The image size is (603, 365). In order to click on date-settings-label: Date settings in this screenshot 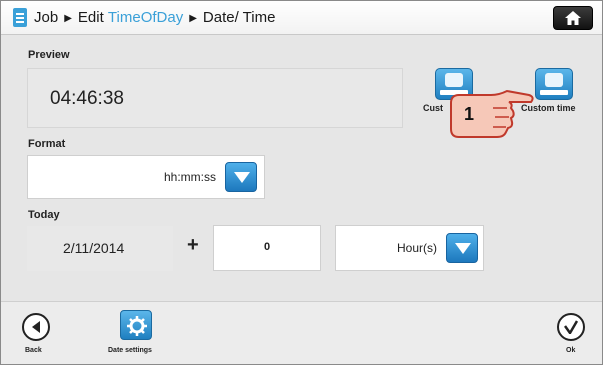, I will do `click(130, 350)`.